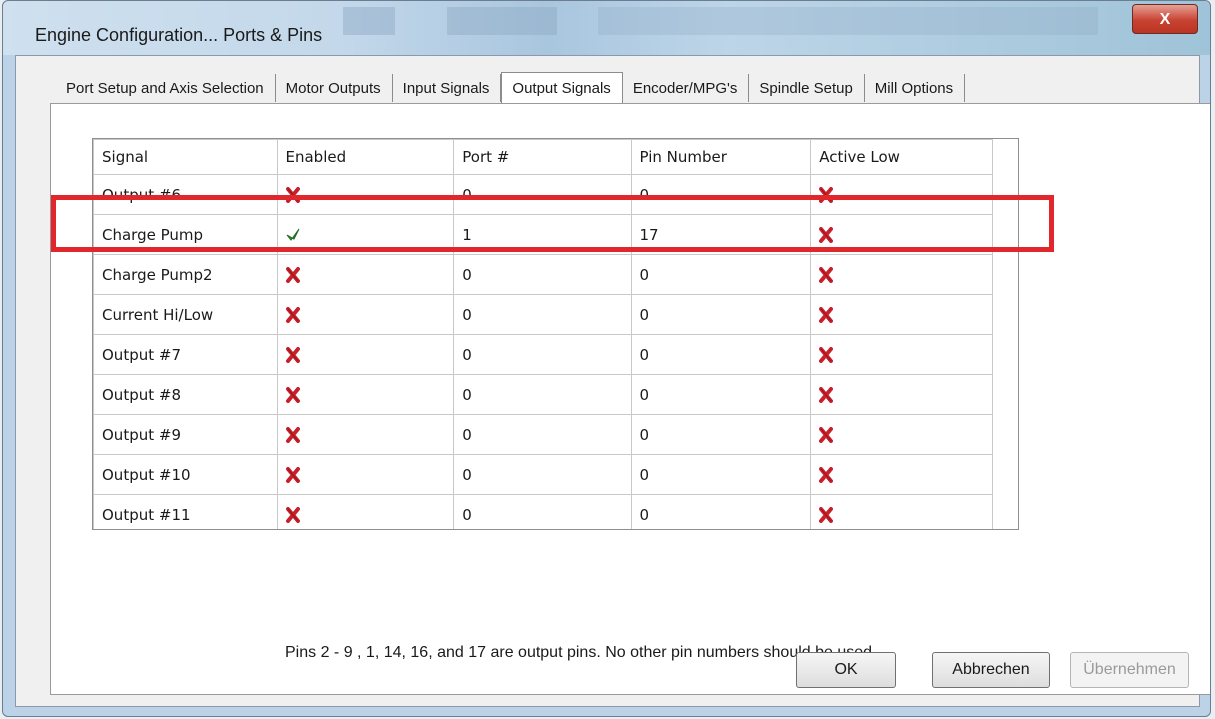 The height and width of the screenshot is (719, 1215). I want to click on title-bar: Engine Configuration... Ports & Pins X, so click(606, 28).